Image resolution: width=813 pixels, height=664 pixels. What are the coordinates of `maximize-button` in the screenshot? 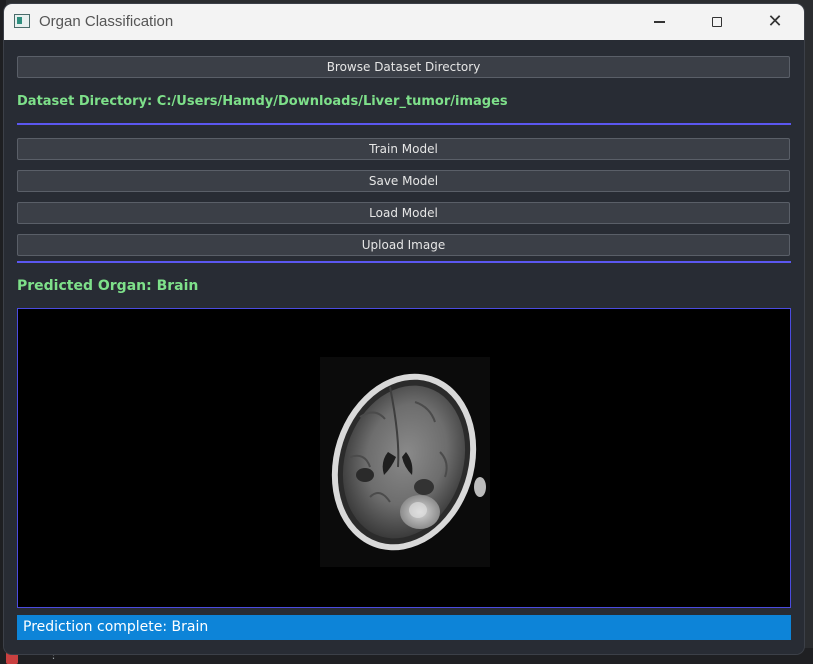 It's located at (717, 22).